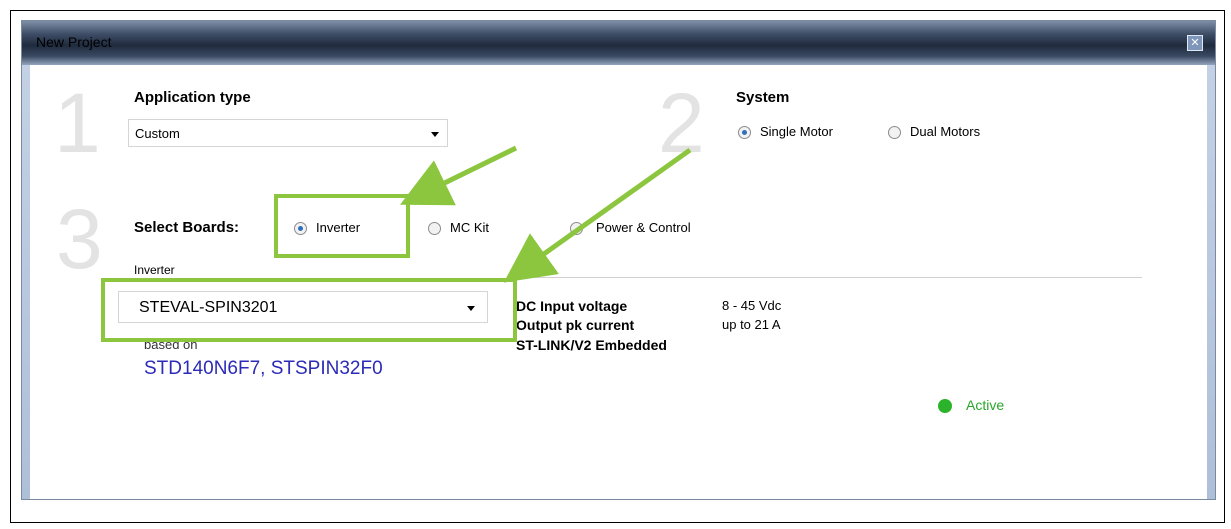 This screenshot has height=529, width=1231. What do you see at coordinates (154, 270) in the screenshot?
I see `inverter-section-label: Inverter` at bounding box center [154, 270].